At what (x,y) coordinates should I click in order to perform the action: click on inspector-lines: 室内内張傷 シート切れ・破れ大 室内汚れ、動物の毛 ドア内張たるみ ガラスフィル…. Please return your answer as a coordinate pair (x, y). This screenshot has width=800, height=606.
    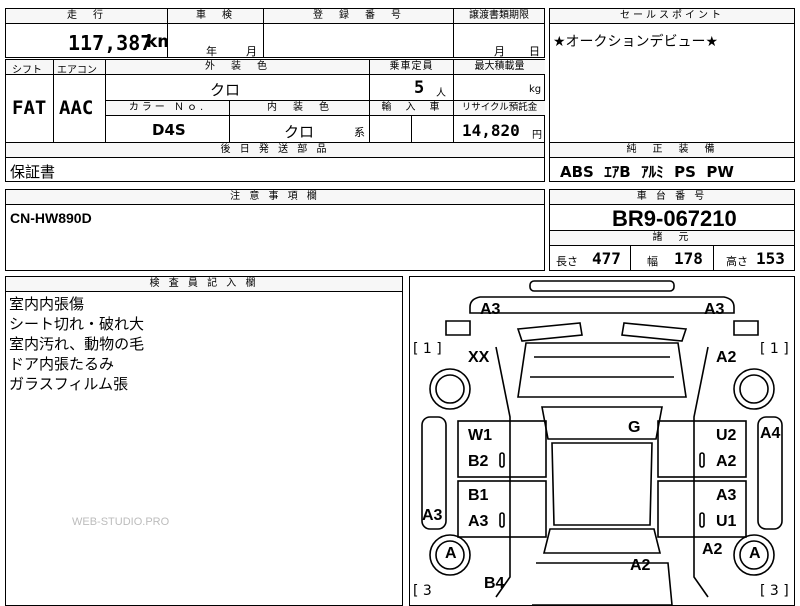
    Looking at the image, I should click on (76, 344).